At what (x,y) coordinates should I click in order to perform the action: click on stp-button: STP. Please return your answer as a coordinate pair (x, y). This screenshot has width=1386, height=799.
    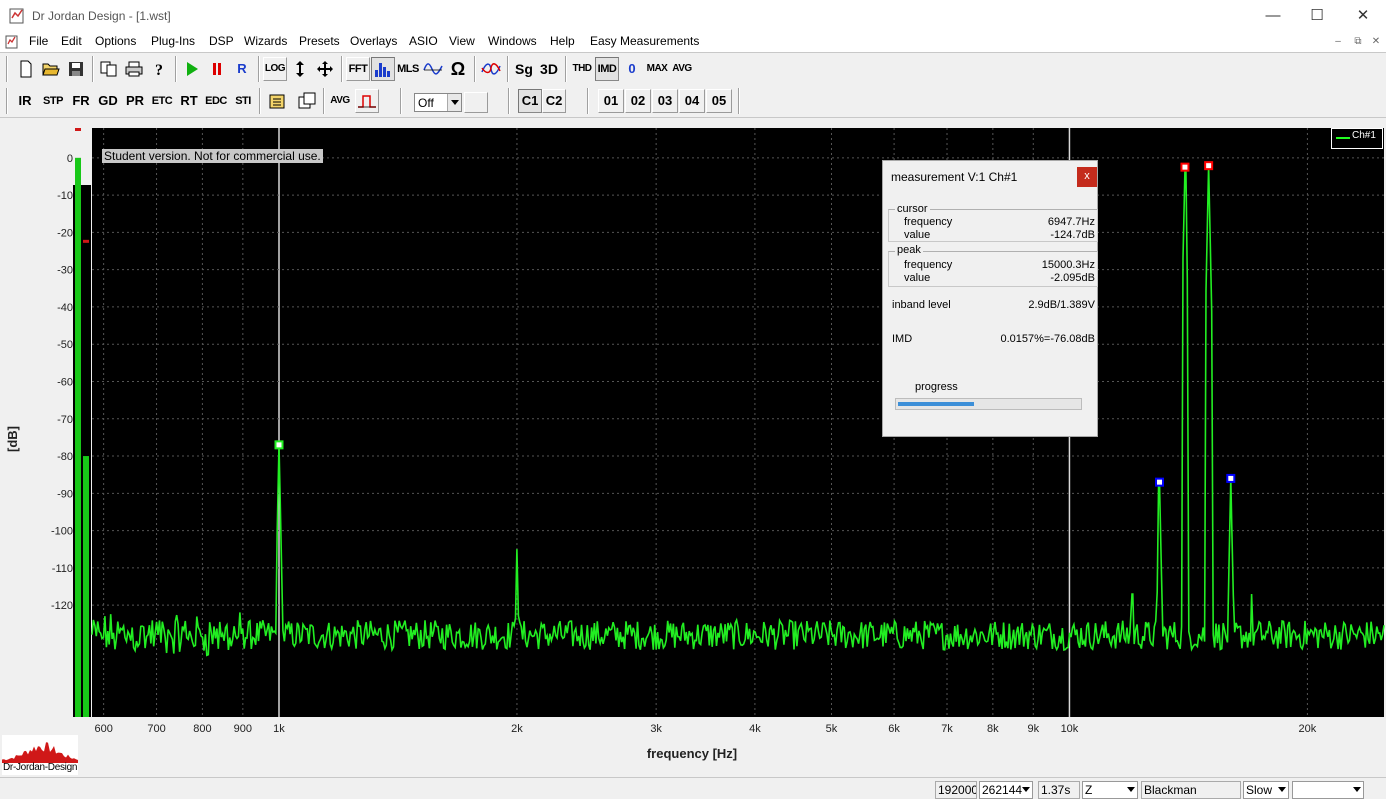
    Looking at the image, I should click on (53, 101).